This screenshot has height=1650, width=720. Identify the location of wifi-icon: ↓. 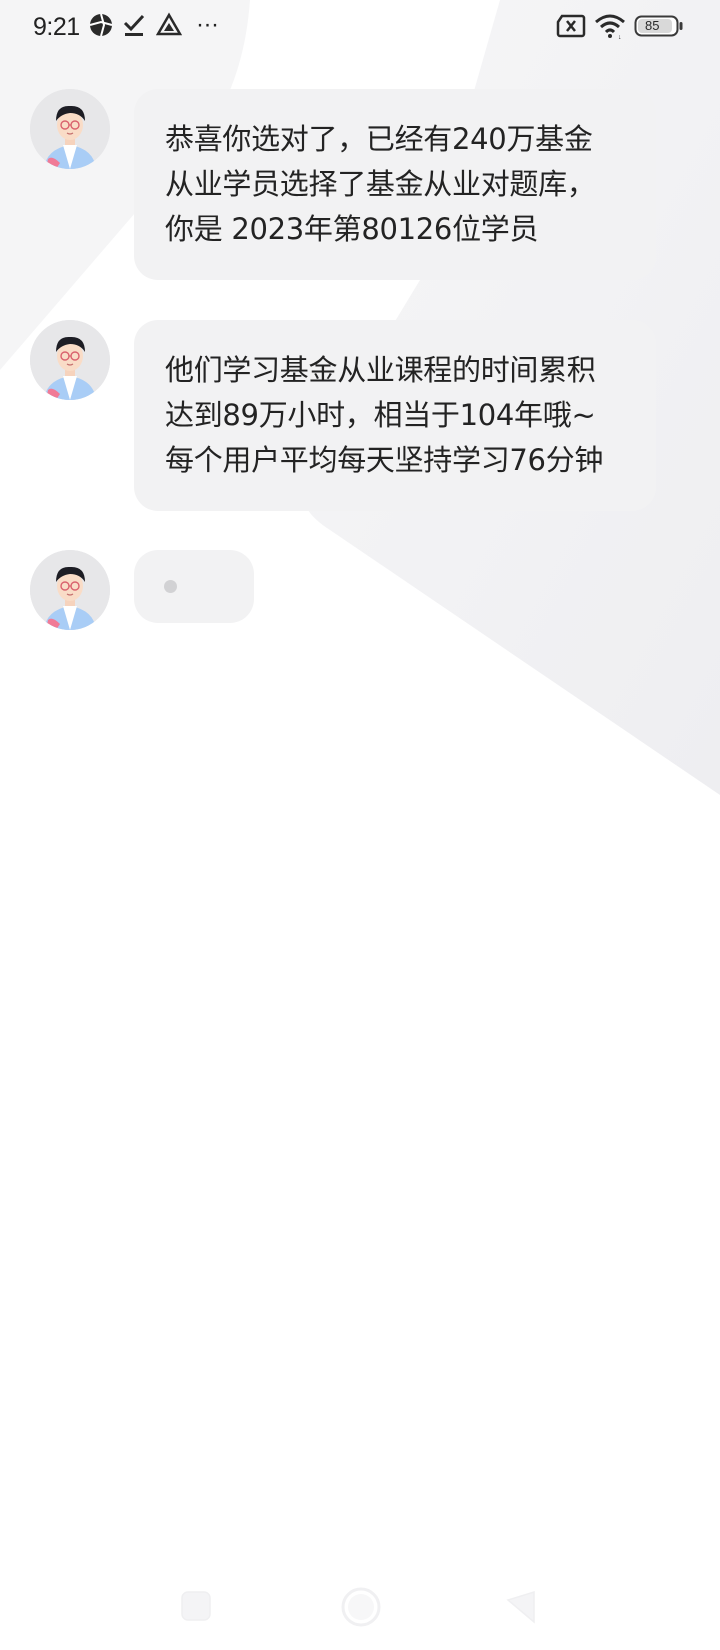
(610, 28).